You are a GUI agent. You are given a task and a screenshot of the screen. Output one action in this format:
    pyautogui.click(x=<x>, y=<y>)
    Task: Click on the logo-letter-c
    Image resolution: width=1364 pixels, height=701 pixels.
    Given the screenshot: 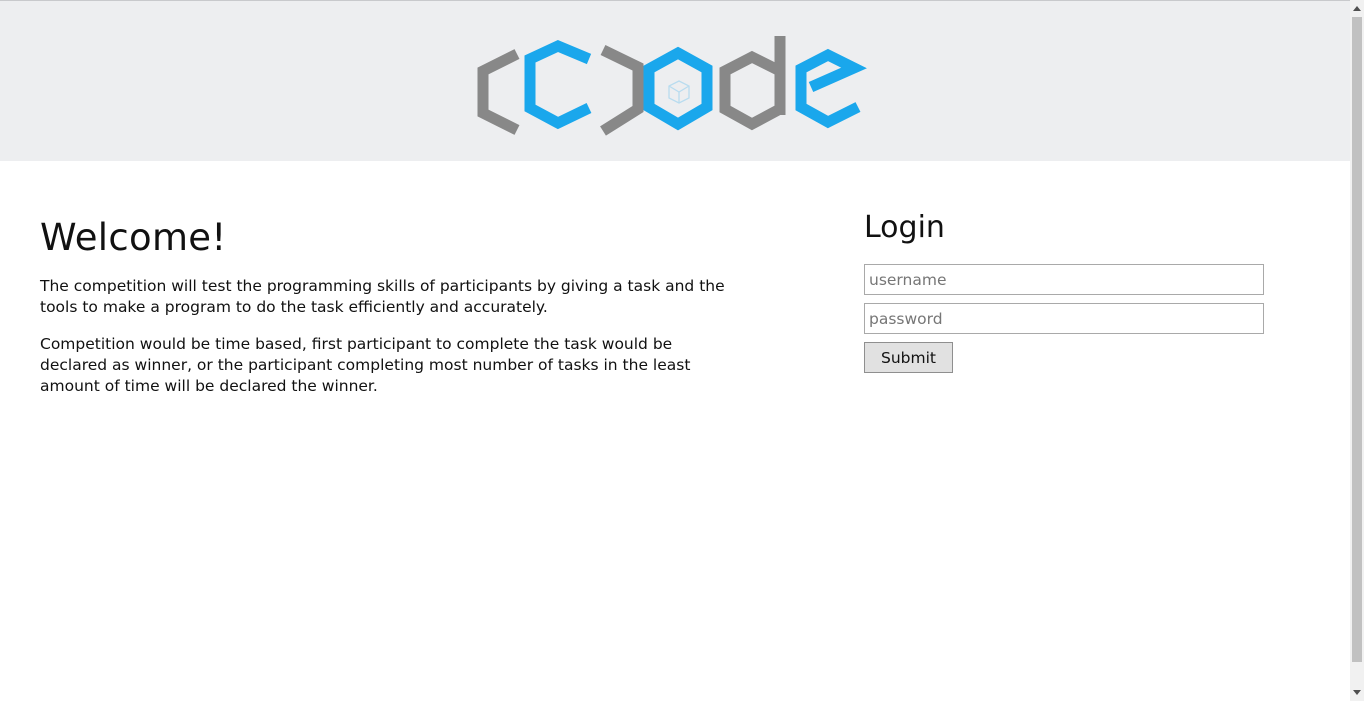 What is the action you would take?
    pyautogui.click(x=558, y=84)
    